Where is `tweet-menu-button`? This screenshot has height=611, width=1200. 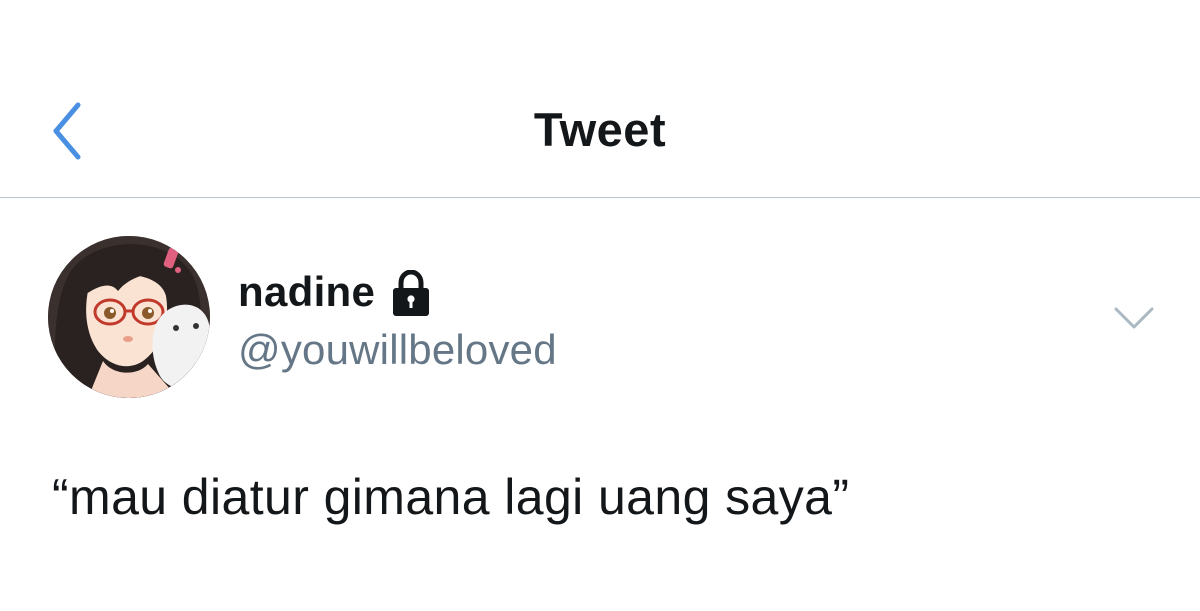
tweet-menu-button is located at coordinates (1134, 318).